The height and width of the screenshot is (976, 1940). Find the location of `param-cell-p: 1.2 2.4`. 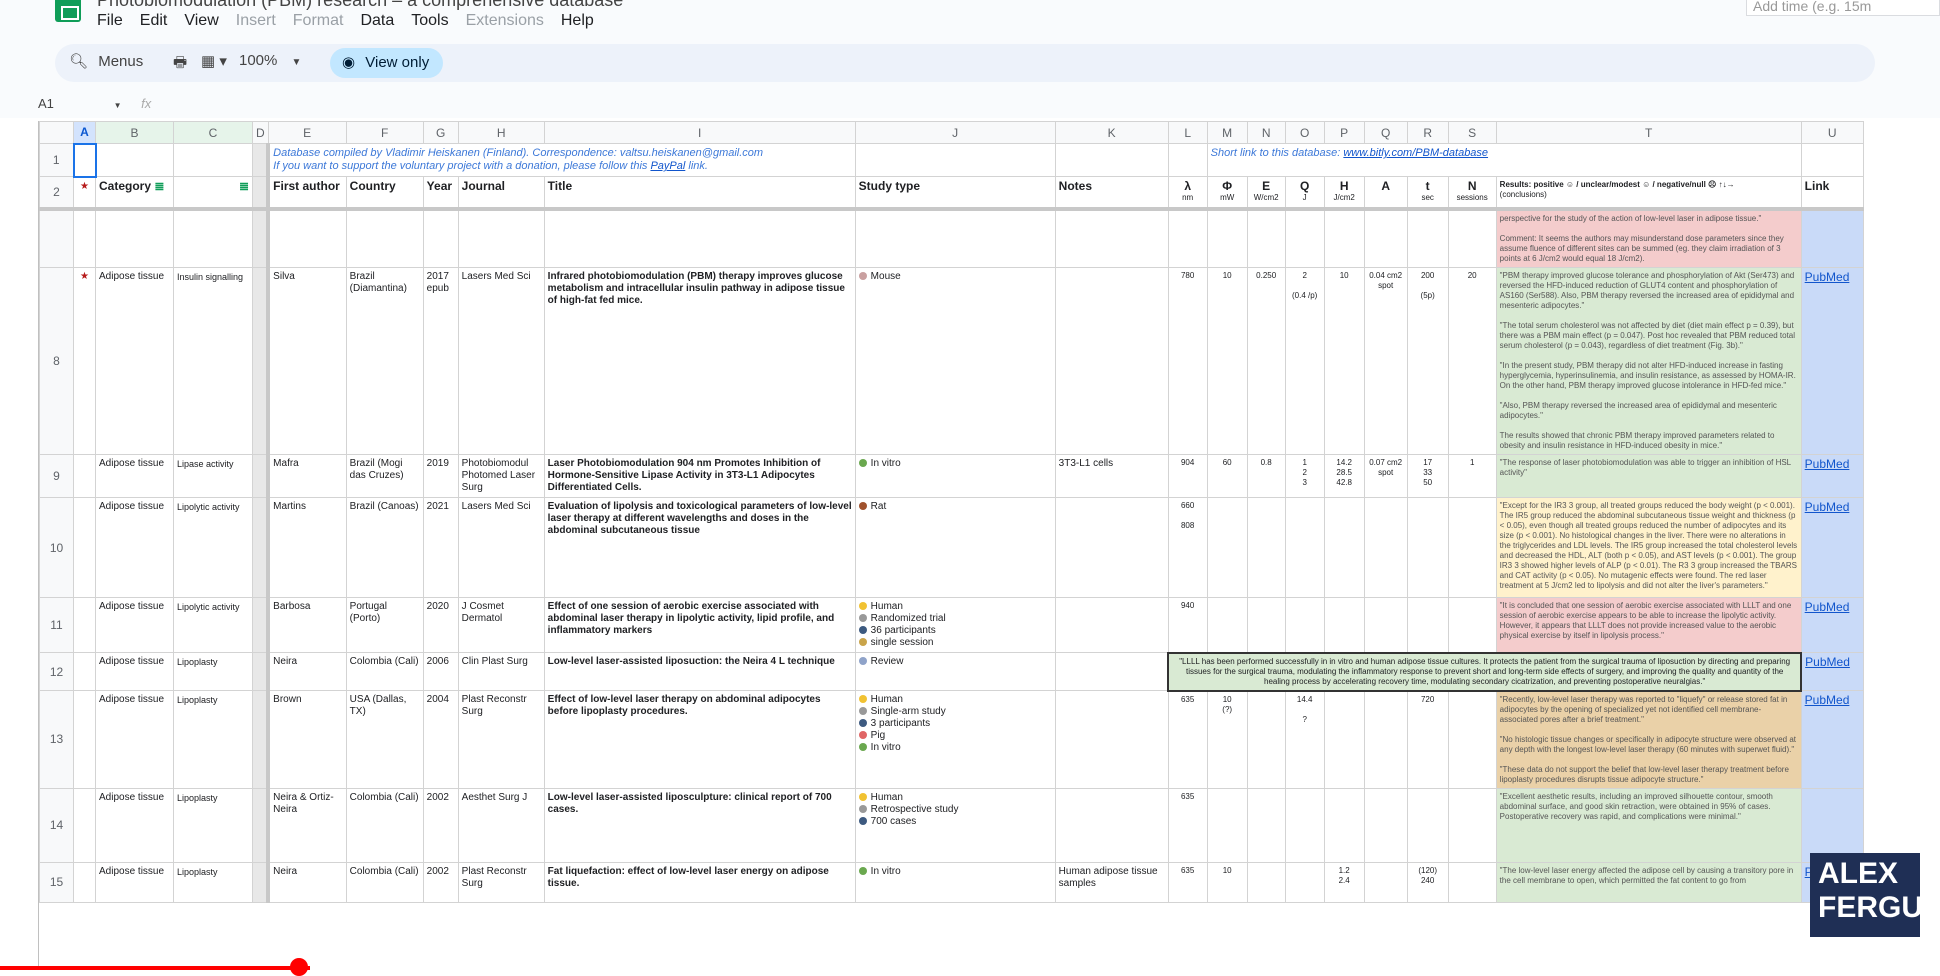

param-cell-p: 1.2 2.4 is located at coordinates (1344, 882).